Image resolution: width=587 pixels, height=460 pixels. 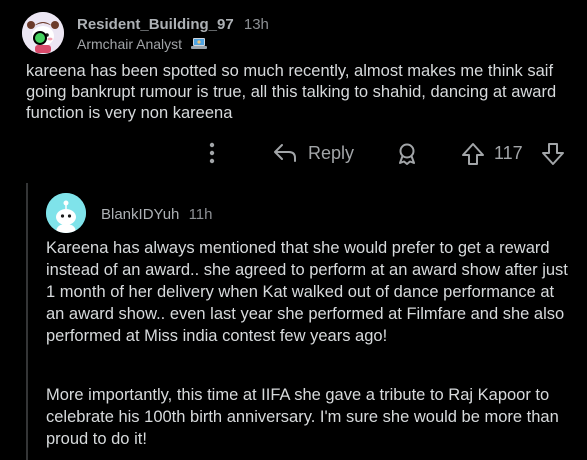 I want to click on user-flair: Armchair Analyst, so click(x=142, y=44).